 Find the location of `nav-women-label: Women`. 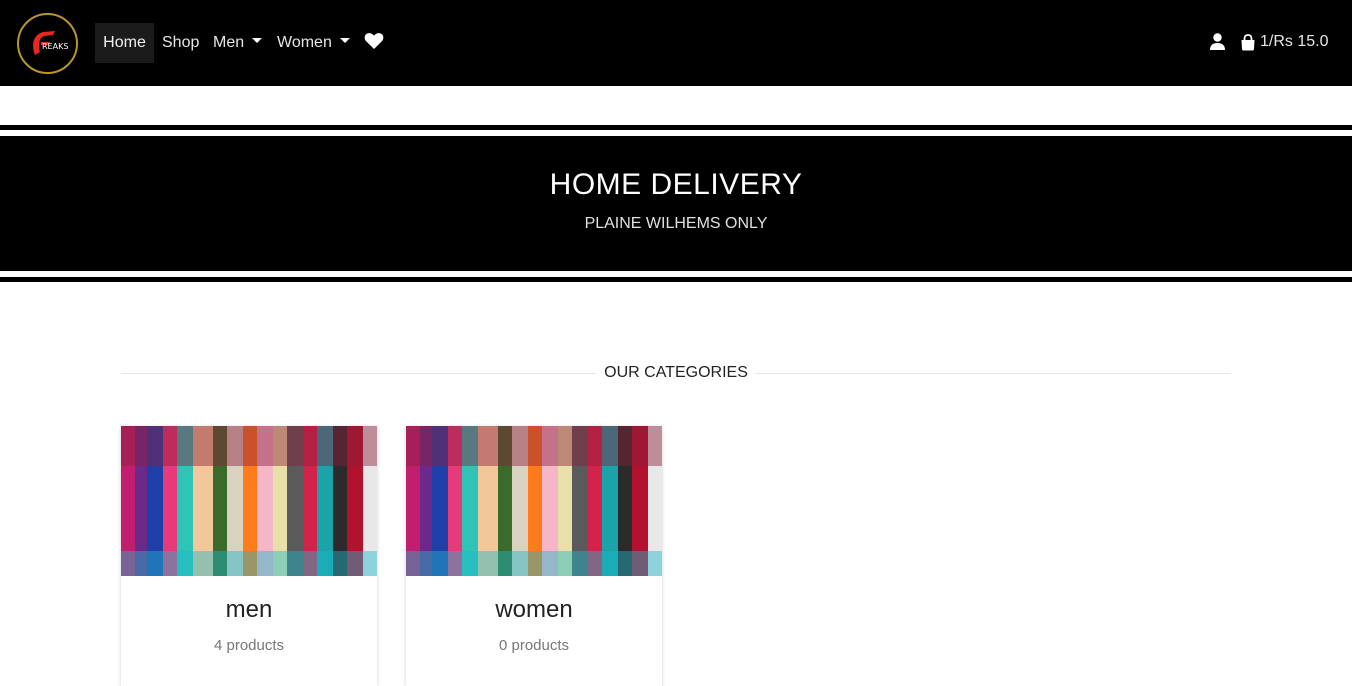

nav-women-label: Women is located at coordinates (304, 42).